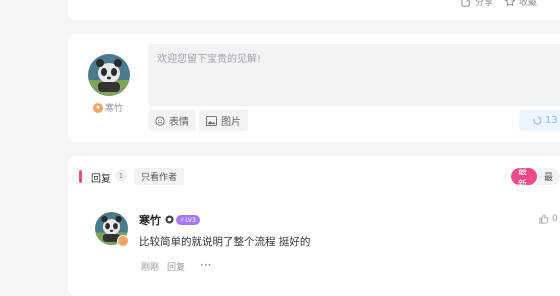  I want to click on verified-icon, so click(169, 219).